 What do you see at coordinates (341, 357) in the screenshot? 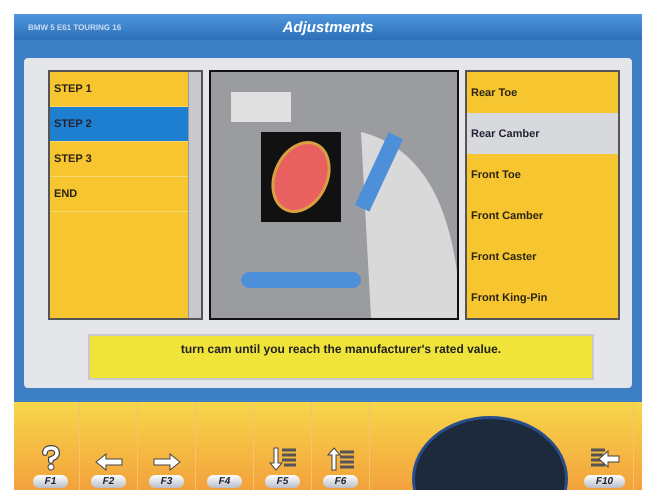
I see `instruction-text: turn cam until you reach the manufacturer's rated value.` at bounding box center [341, 357].